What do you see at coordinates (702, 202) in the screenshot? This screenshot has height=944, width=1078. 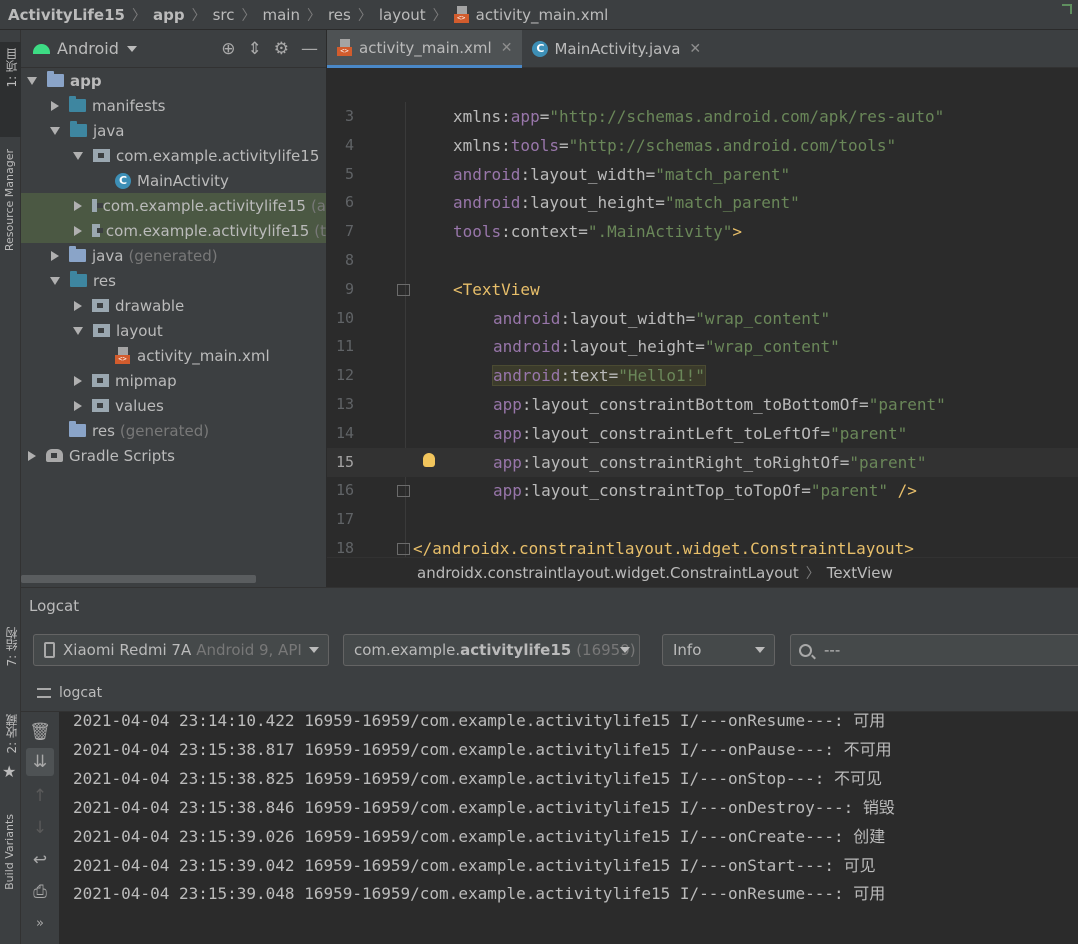 I see `code-line: 6 android:layout_height="match_parent"` at bounding box center [702, 202].